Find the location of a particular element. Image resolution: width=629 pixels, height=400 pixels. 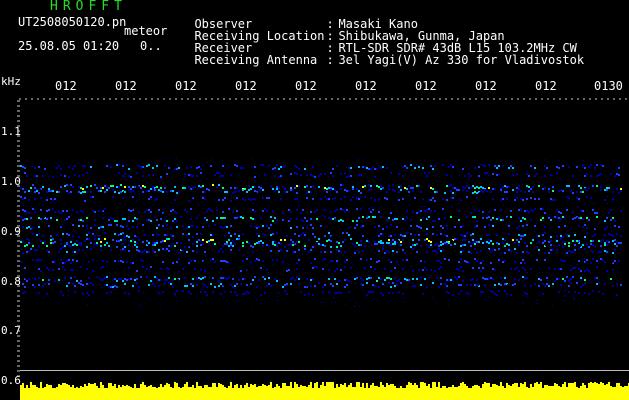

signal-level-bar is located at coordinates (324, 391).